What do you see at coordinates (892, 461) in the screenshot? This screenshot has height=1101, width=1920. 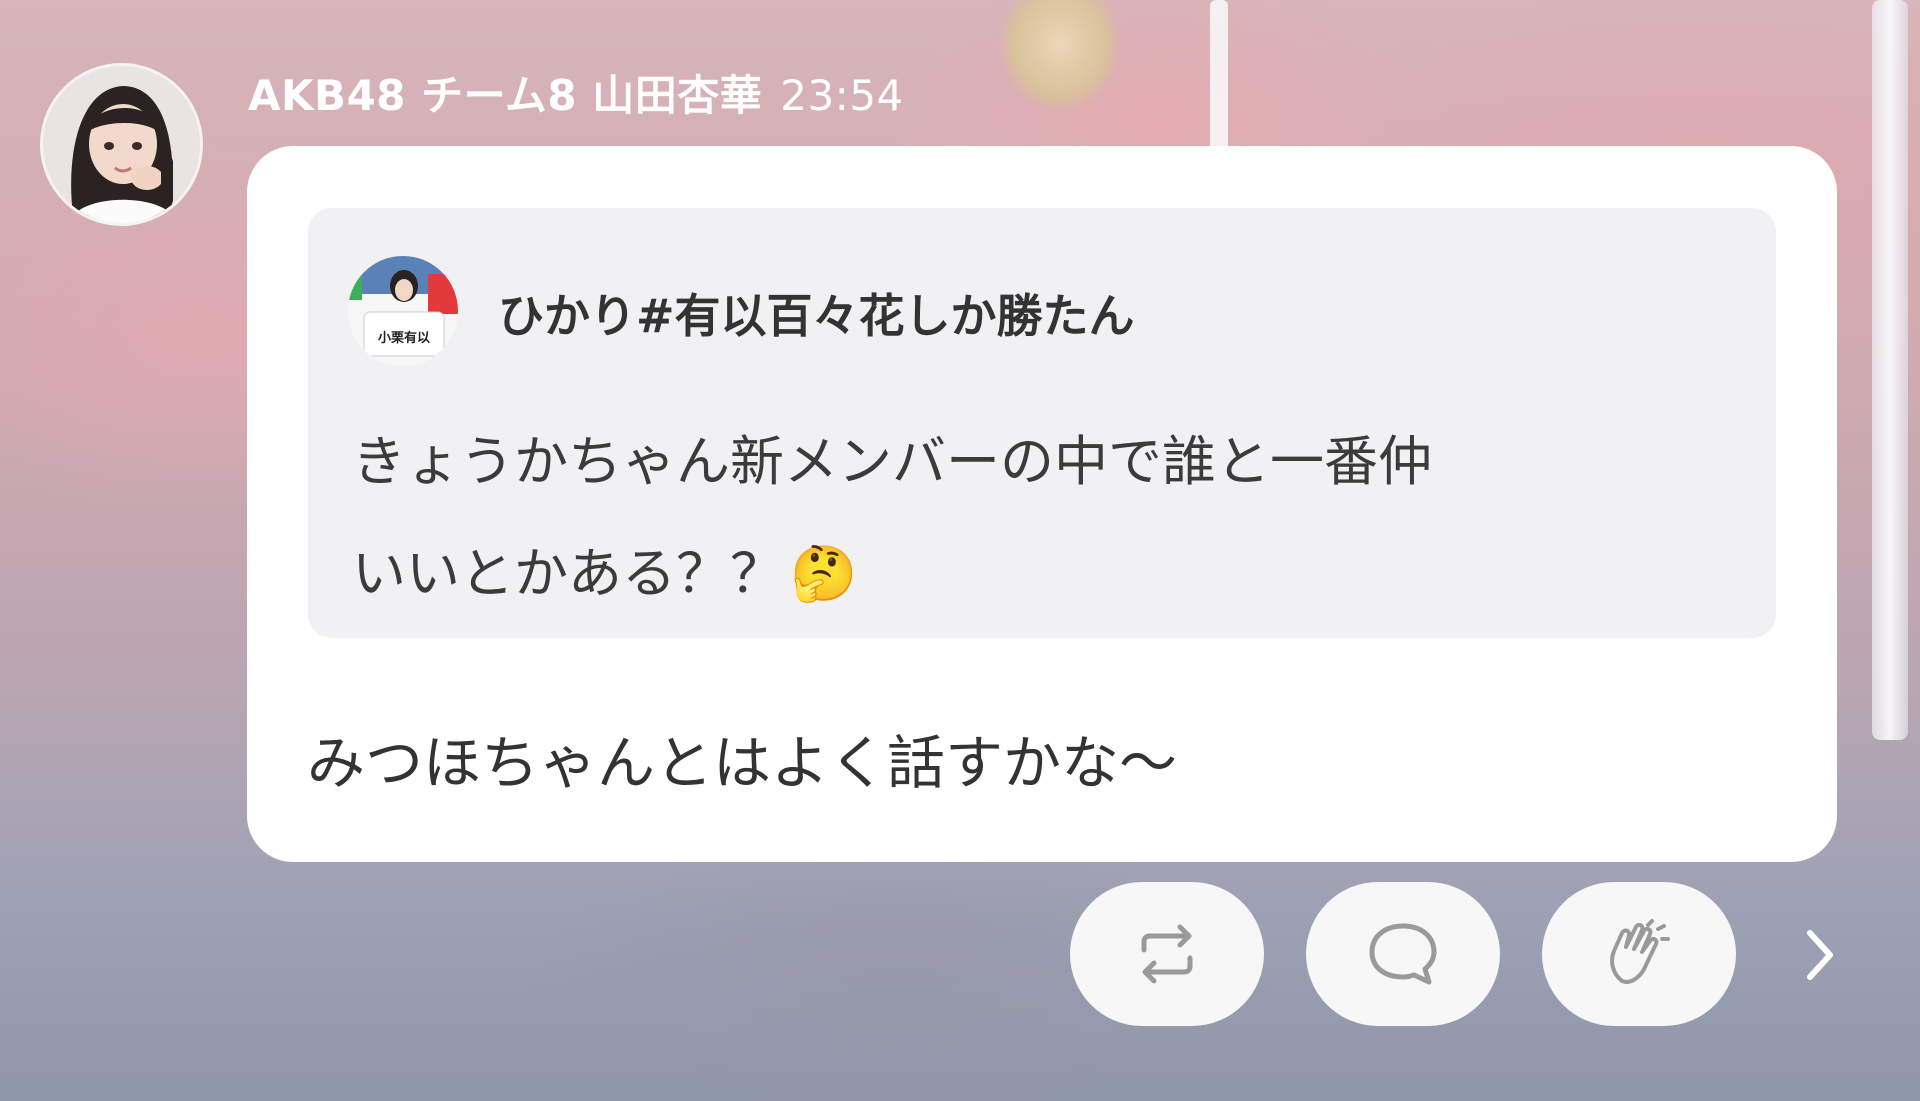 I see `quoted-message-line-1: きょうかちゃん新メンバーの中で誰と一番仲` at bounding box center [892, 461].